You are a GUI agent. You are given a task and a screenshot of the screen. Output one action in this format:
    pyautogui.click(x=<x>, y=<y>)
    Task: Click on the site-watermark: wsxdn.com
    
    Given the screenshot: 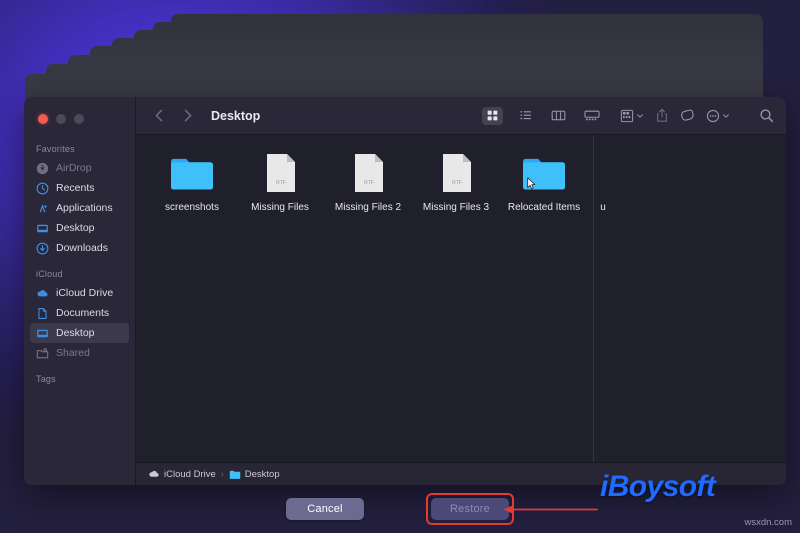 What is the action you would take?
    pyautogui.click(x=768, y=522)
    